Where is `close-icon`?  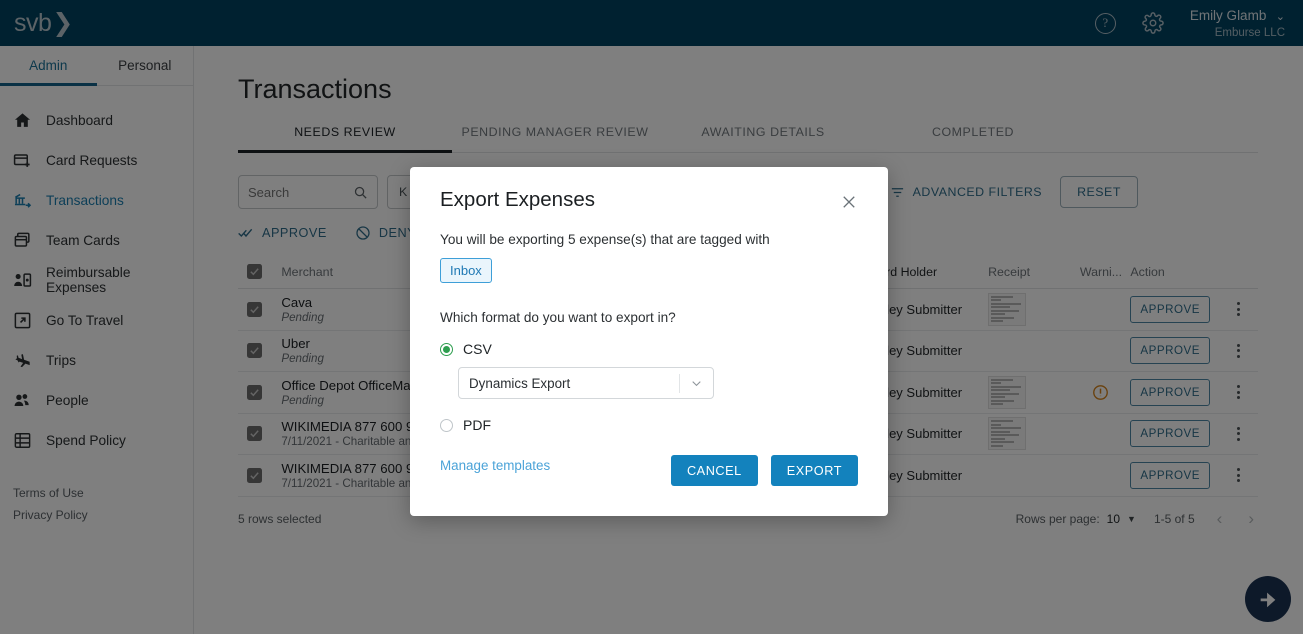 close-icon is located at coordinates (849, 202).